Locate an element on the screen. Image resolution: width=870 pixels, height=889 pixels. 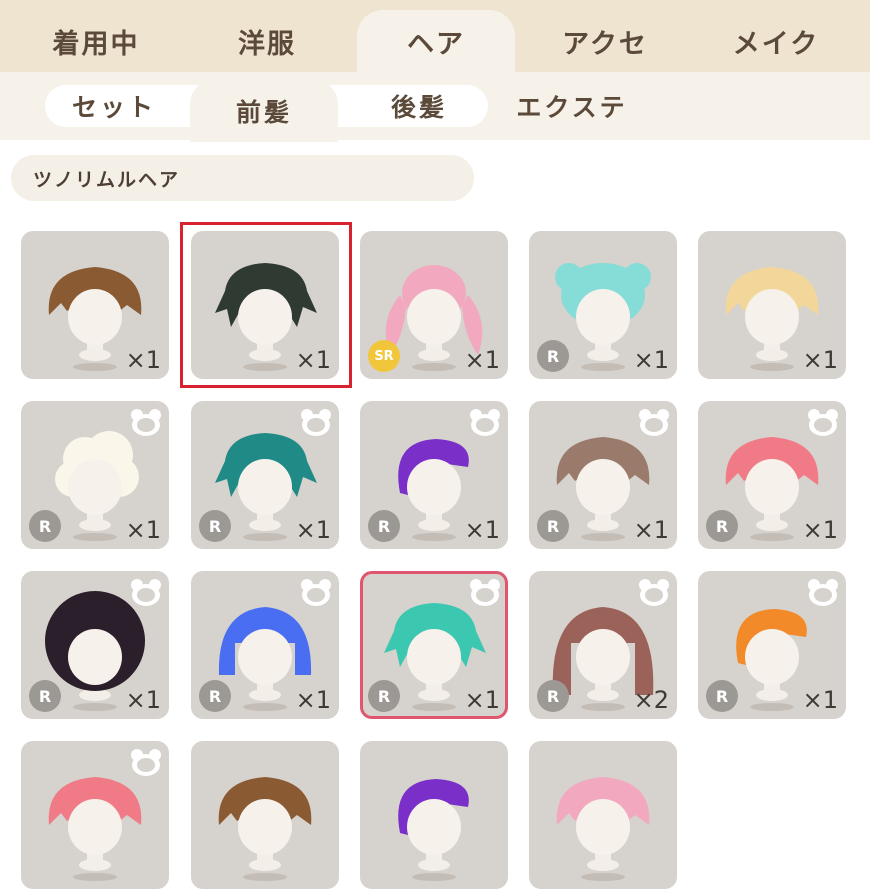
subtab-bangs: 前髪 is located at coordinates (264, 111).